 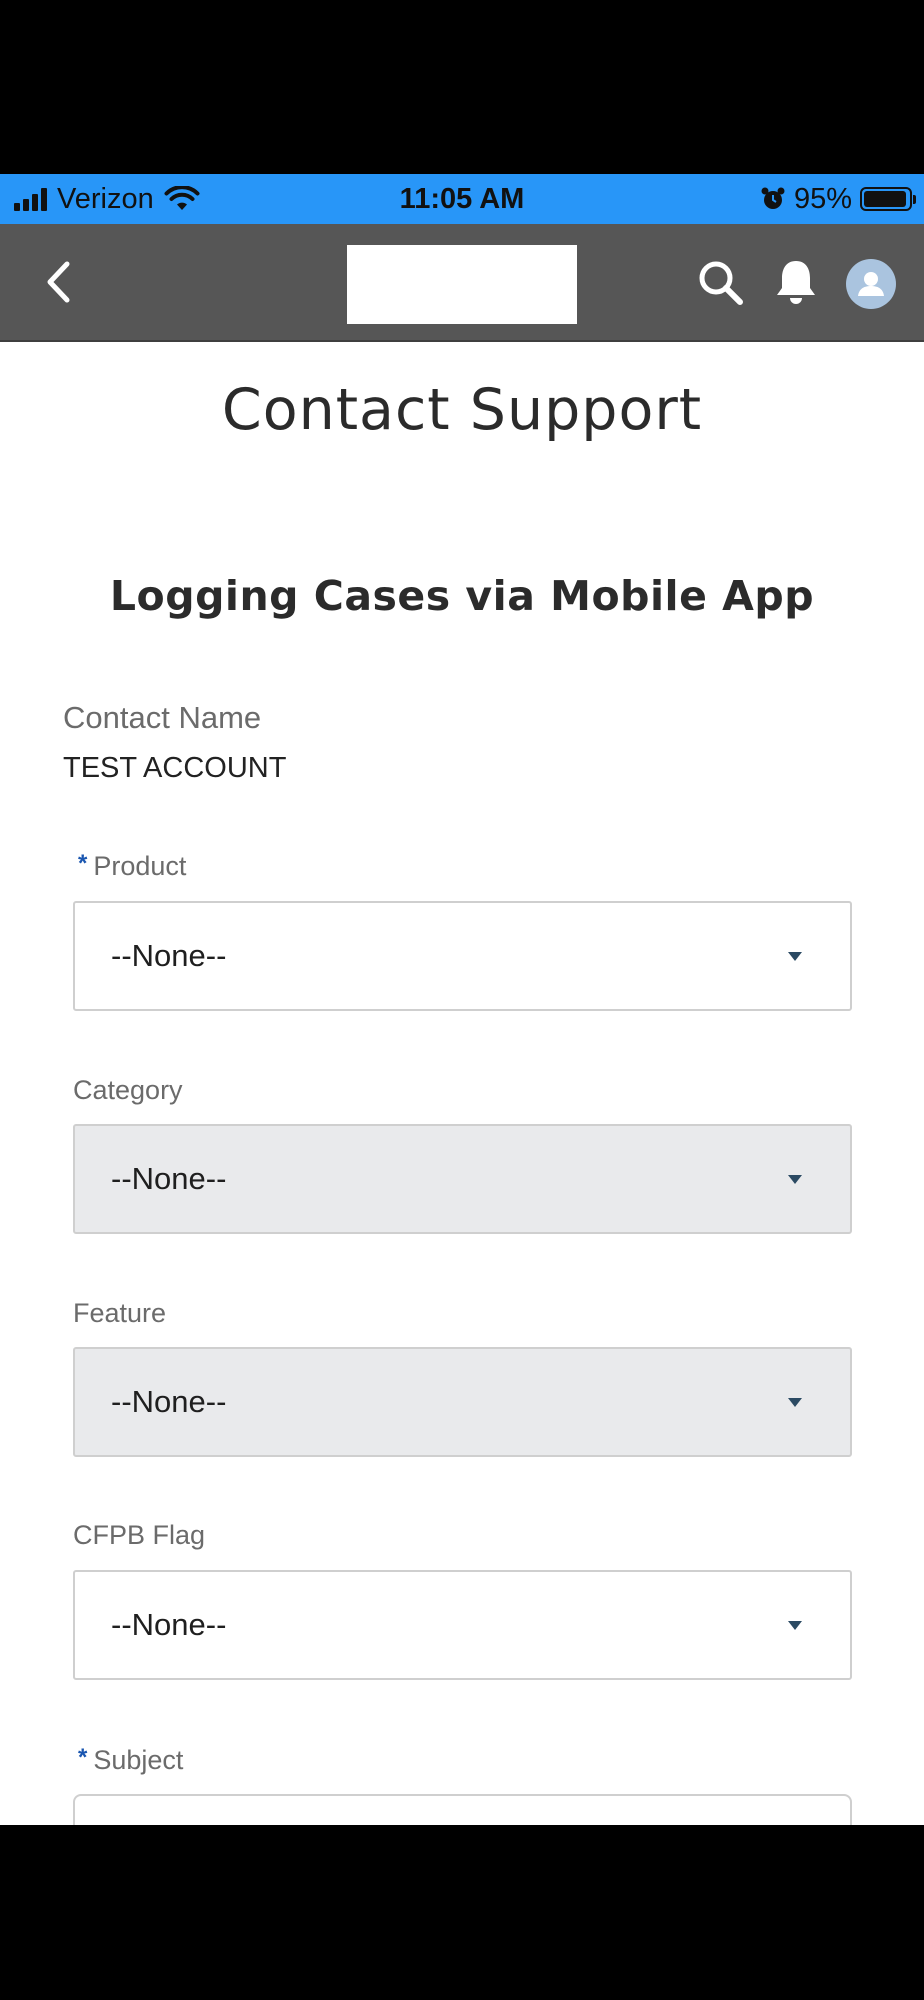 What do you see at coordinates (462, 87) in the screenshot?
I see `top-letterbox` at bounding box center [462, 87].